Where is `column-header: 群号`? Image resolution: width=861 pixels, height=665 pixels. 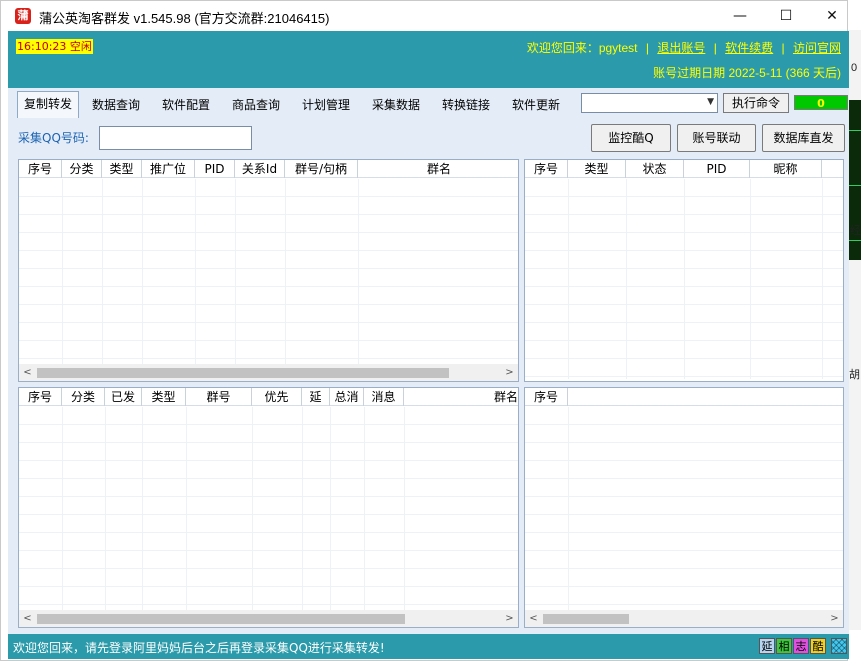 column-header: 群号 is located at coordinates (219, 397).